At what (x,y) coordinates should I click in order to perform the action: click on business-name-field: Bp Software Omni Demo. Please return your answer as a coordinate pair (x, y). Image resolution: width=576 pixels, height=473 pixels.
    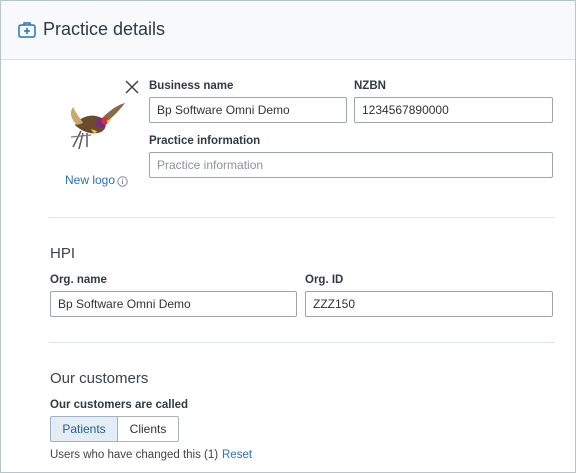
    Looking at the image, I should click on (248, 110).